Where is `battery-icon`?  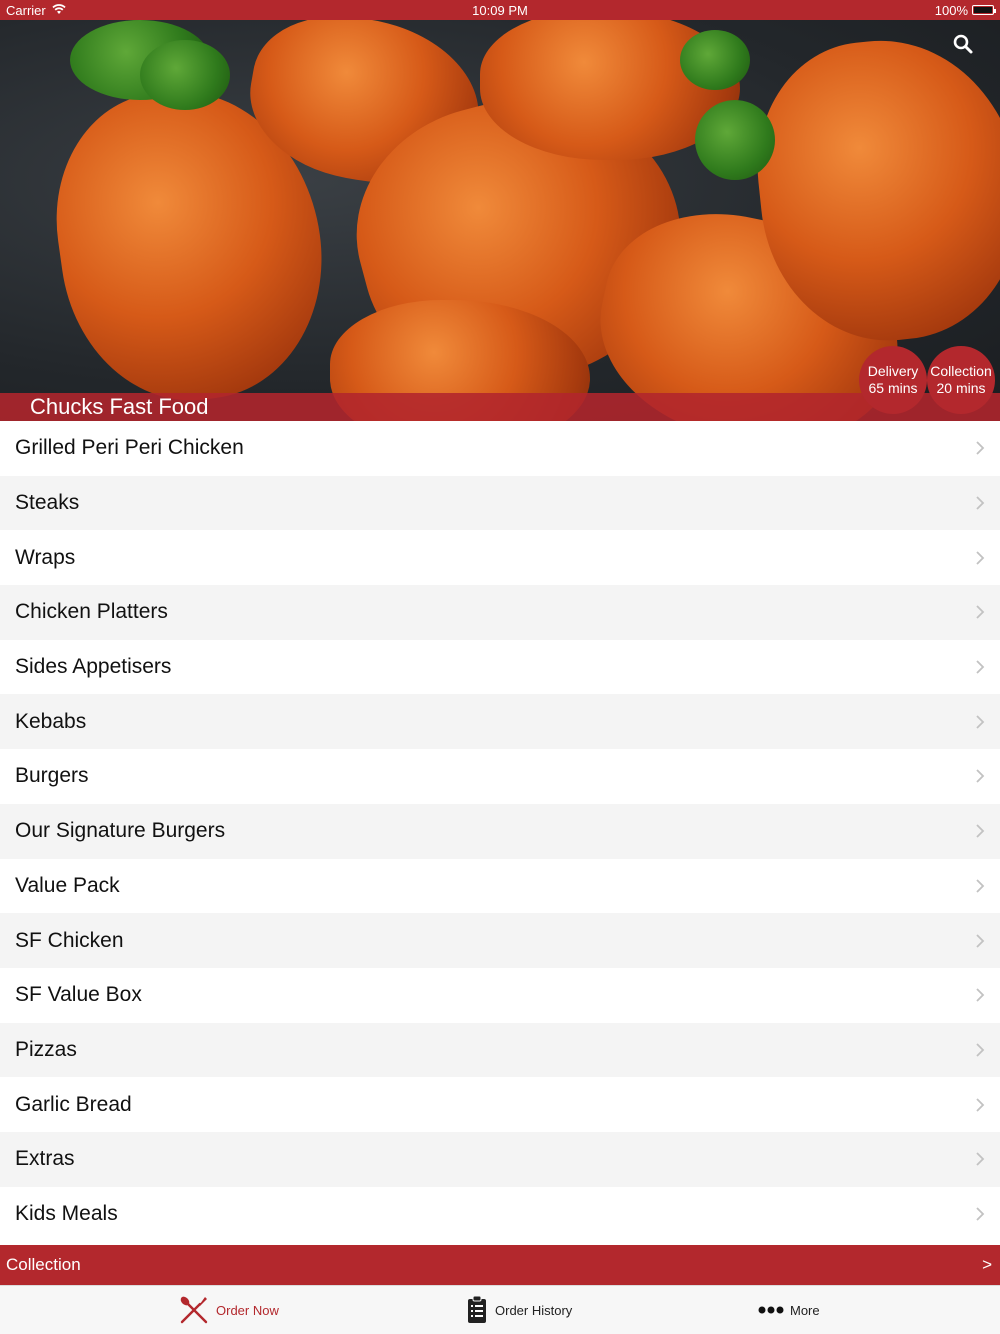
battery-icon is located at coordinates (984, 10).